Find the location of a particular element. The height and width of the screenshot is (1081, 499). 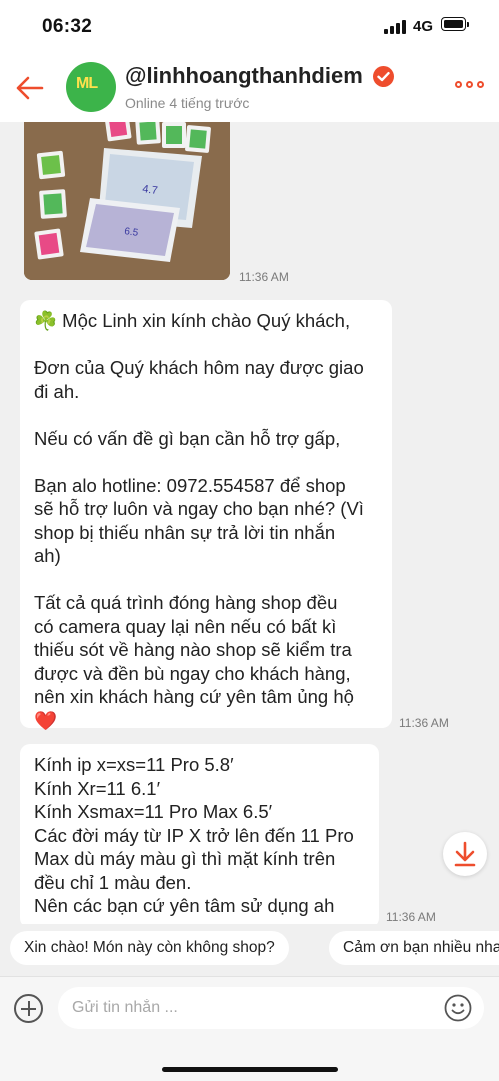

quick-reply-chip: Xin chào! Món này còn không shop? is located at coordinates (149, 948).